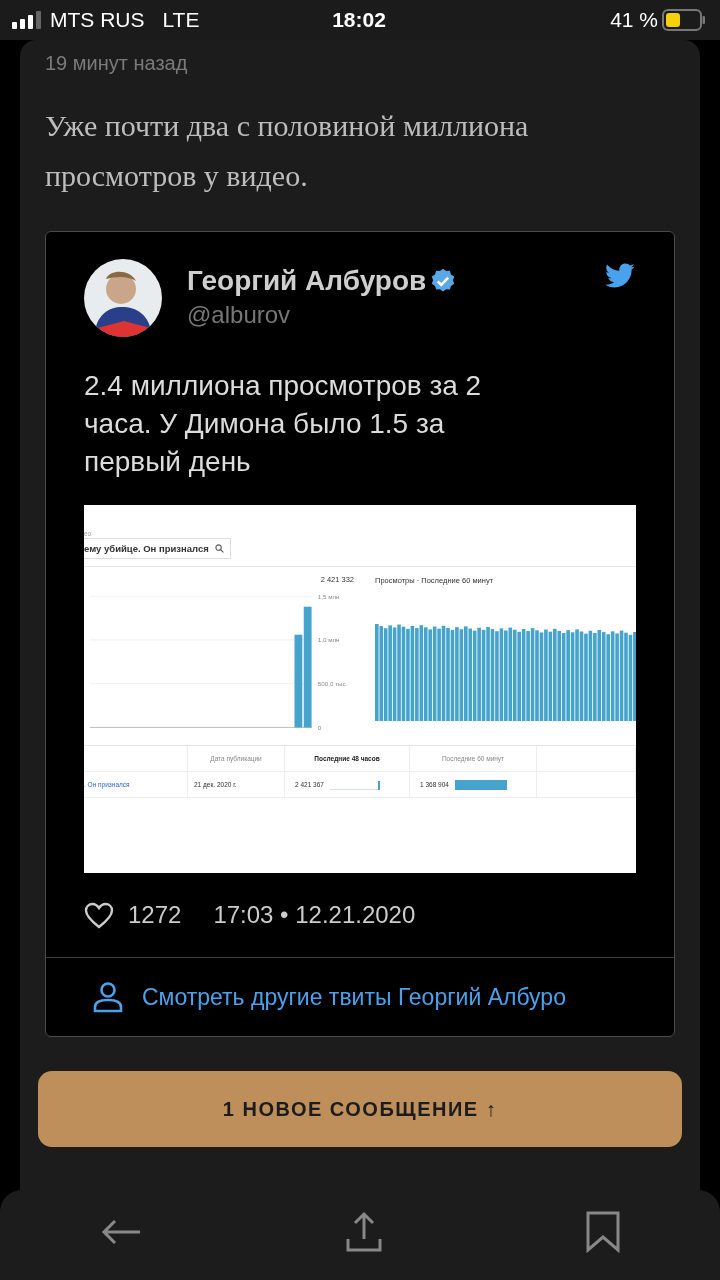  Describe the element at coordinates (603, 1232) in the screenshot. I see `bookmark-icon` at that location.